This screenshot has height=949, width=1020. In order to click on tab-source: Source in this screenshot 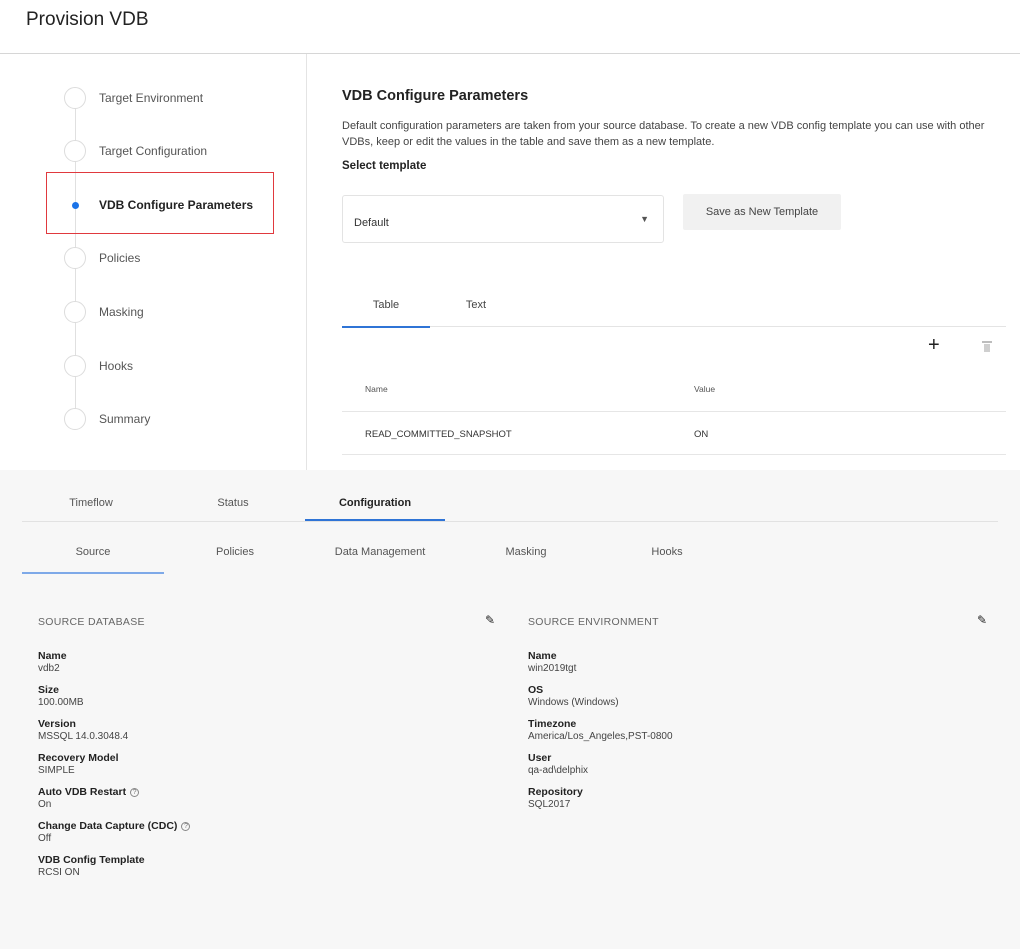, I will do `click(93, 548)`.